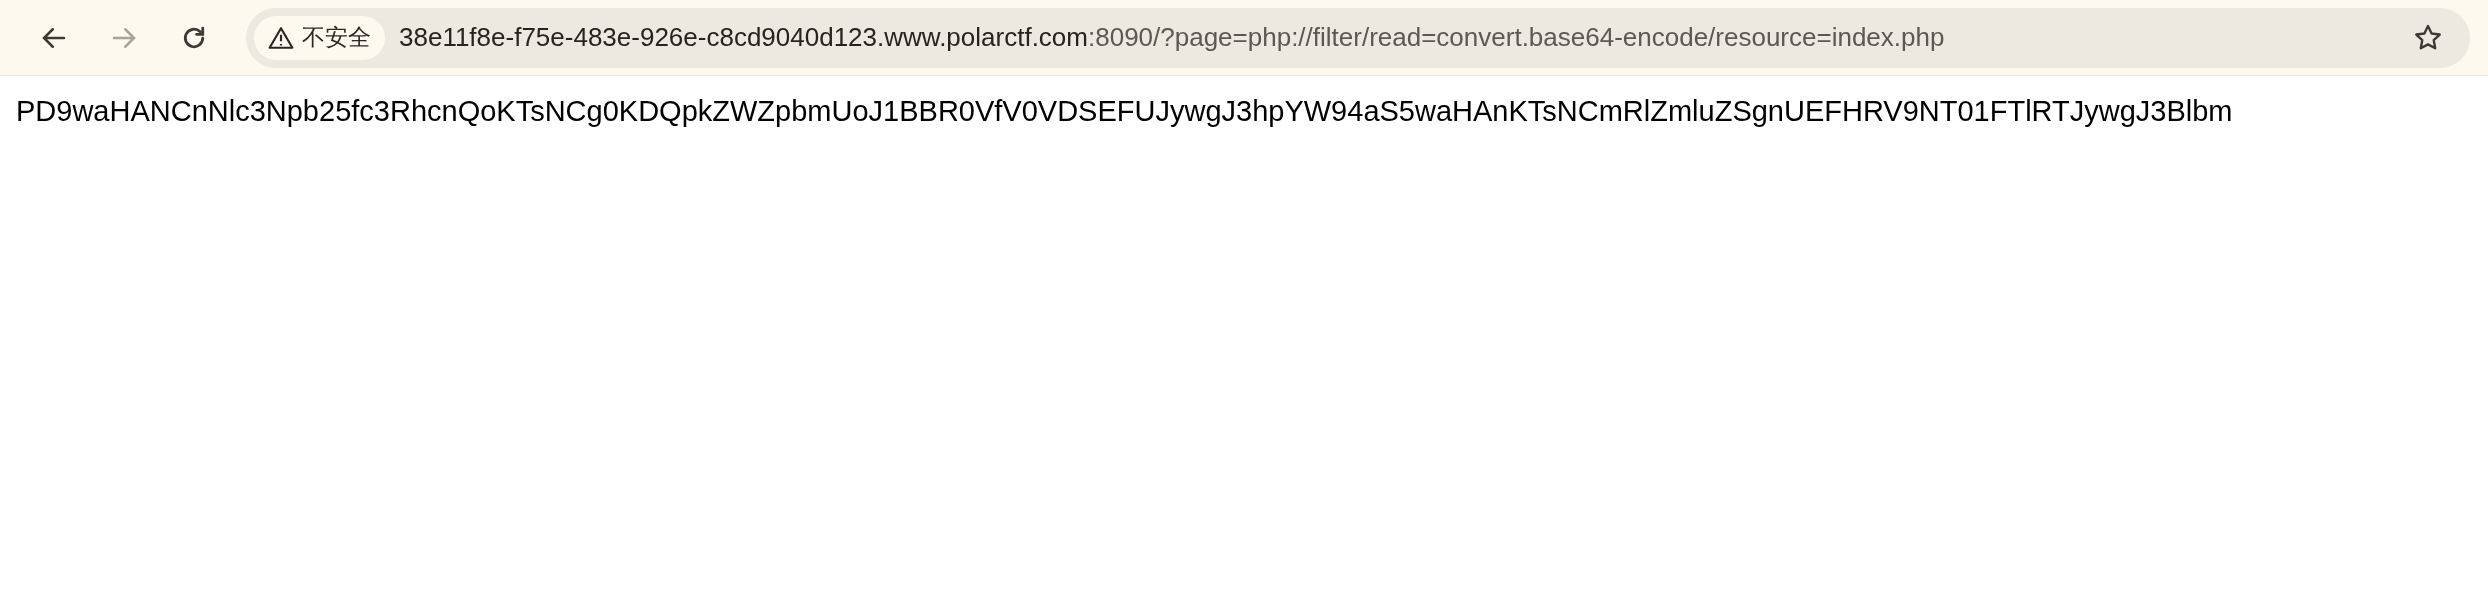 The height and width of the screenshot is (590, 2488). Describe the element at coordinates (1516, 37) in the screenshot. I see `url-path-text: :8090/?page=php://filter/read=convert.base64-encode/resource=index.php` at that location.